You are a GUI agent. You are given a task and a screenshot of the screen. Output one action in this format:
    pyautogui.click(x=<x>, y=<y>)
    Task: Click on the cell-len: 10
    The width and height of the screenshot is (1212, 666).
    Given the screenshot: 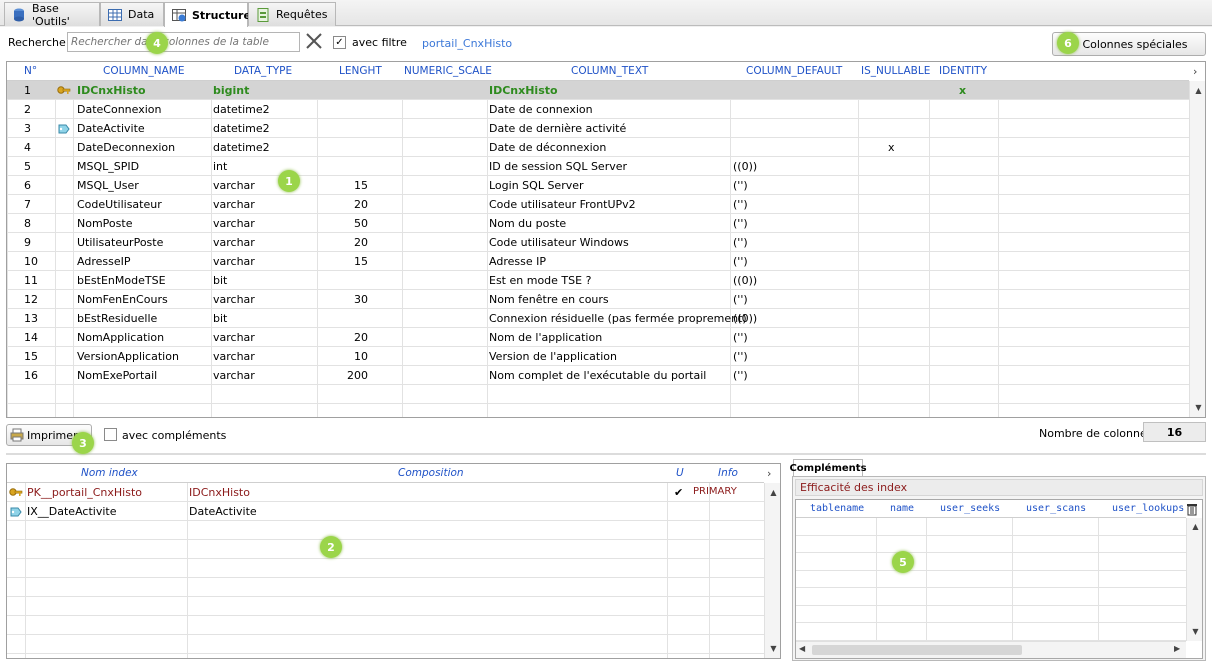 What is the action you would take?
    pyautogui.click(x=361, y=356)
    